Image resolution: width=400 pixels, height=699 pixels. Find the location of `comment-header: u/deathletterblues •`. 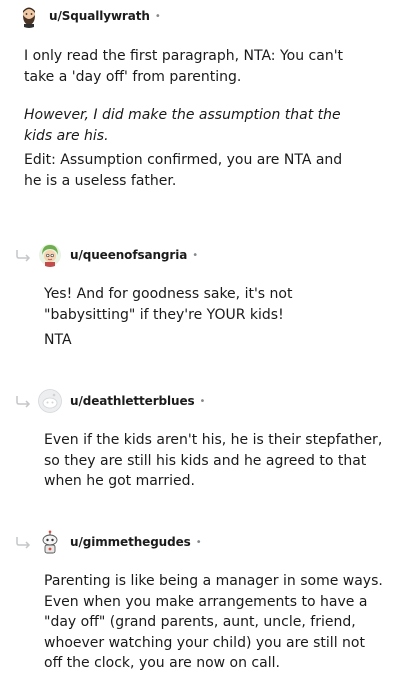

comment-header: u/deathletterblues • is located at coordinates (121, 401).